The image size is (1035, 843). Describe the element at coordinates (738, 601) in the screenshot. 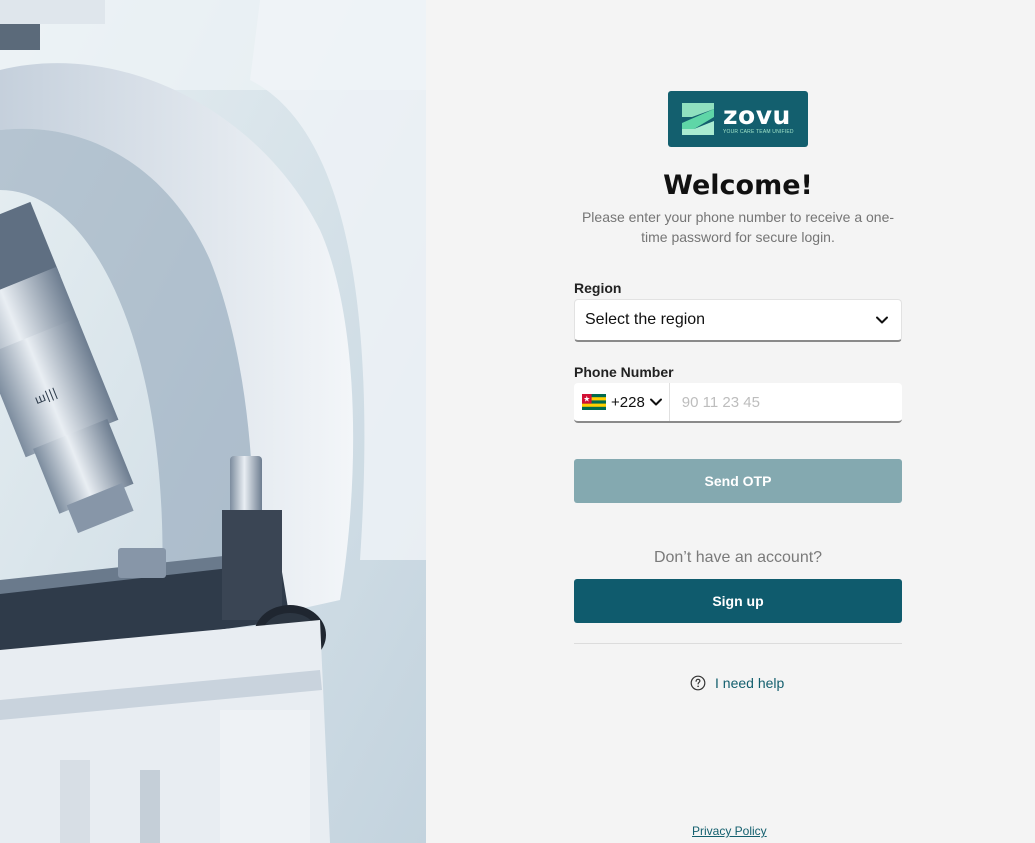

I see `signup-button: Sign up` at that location.